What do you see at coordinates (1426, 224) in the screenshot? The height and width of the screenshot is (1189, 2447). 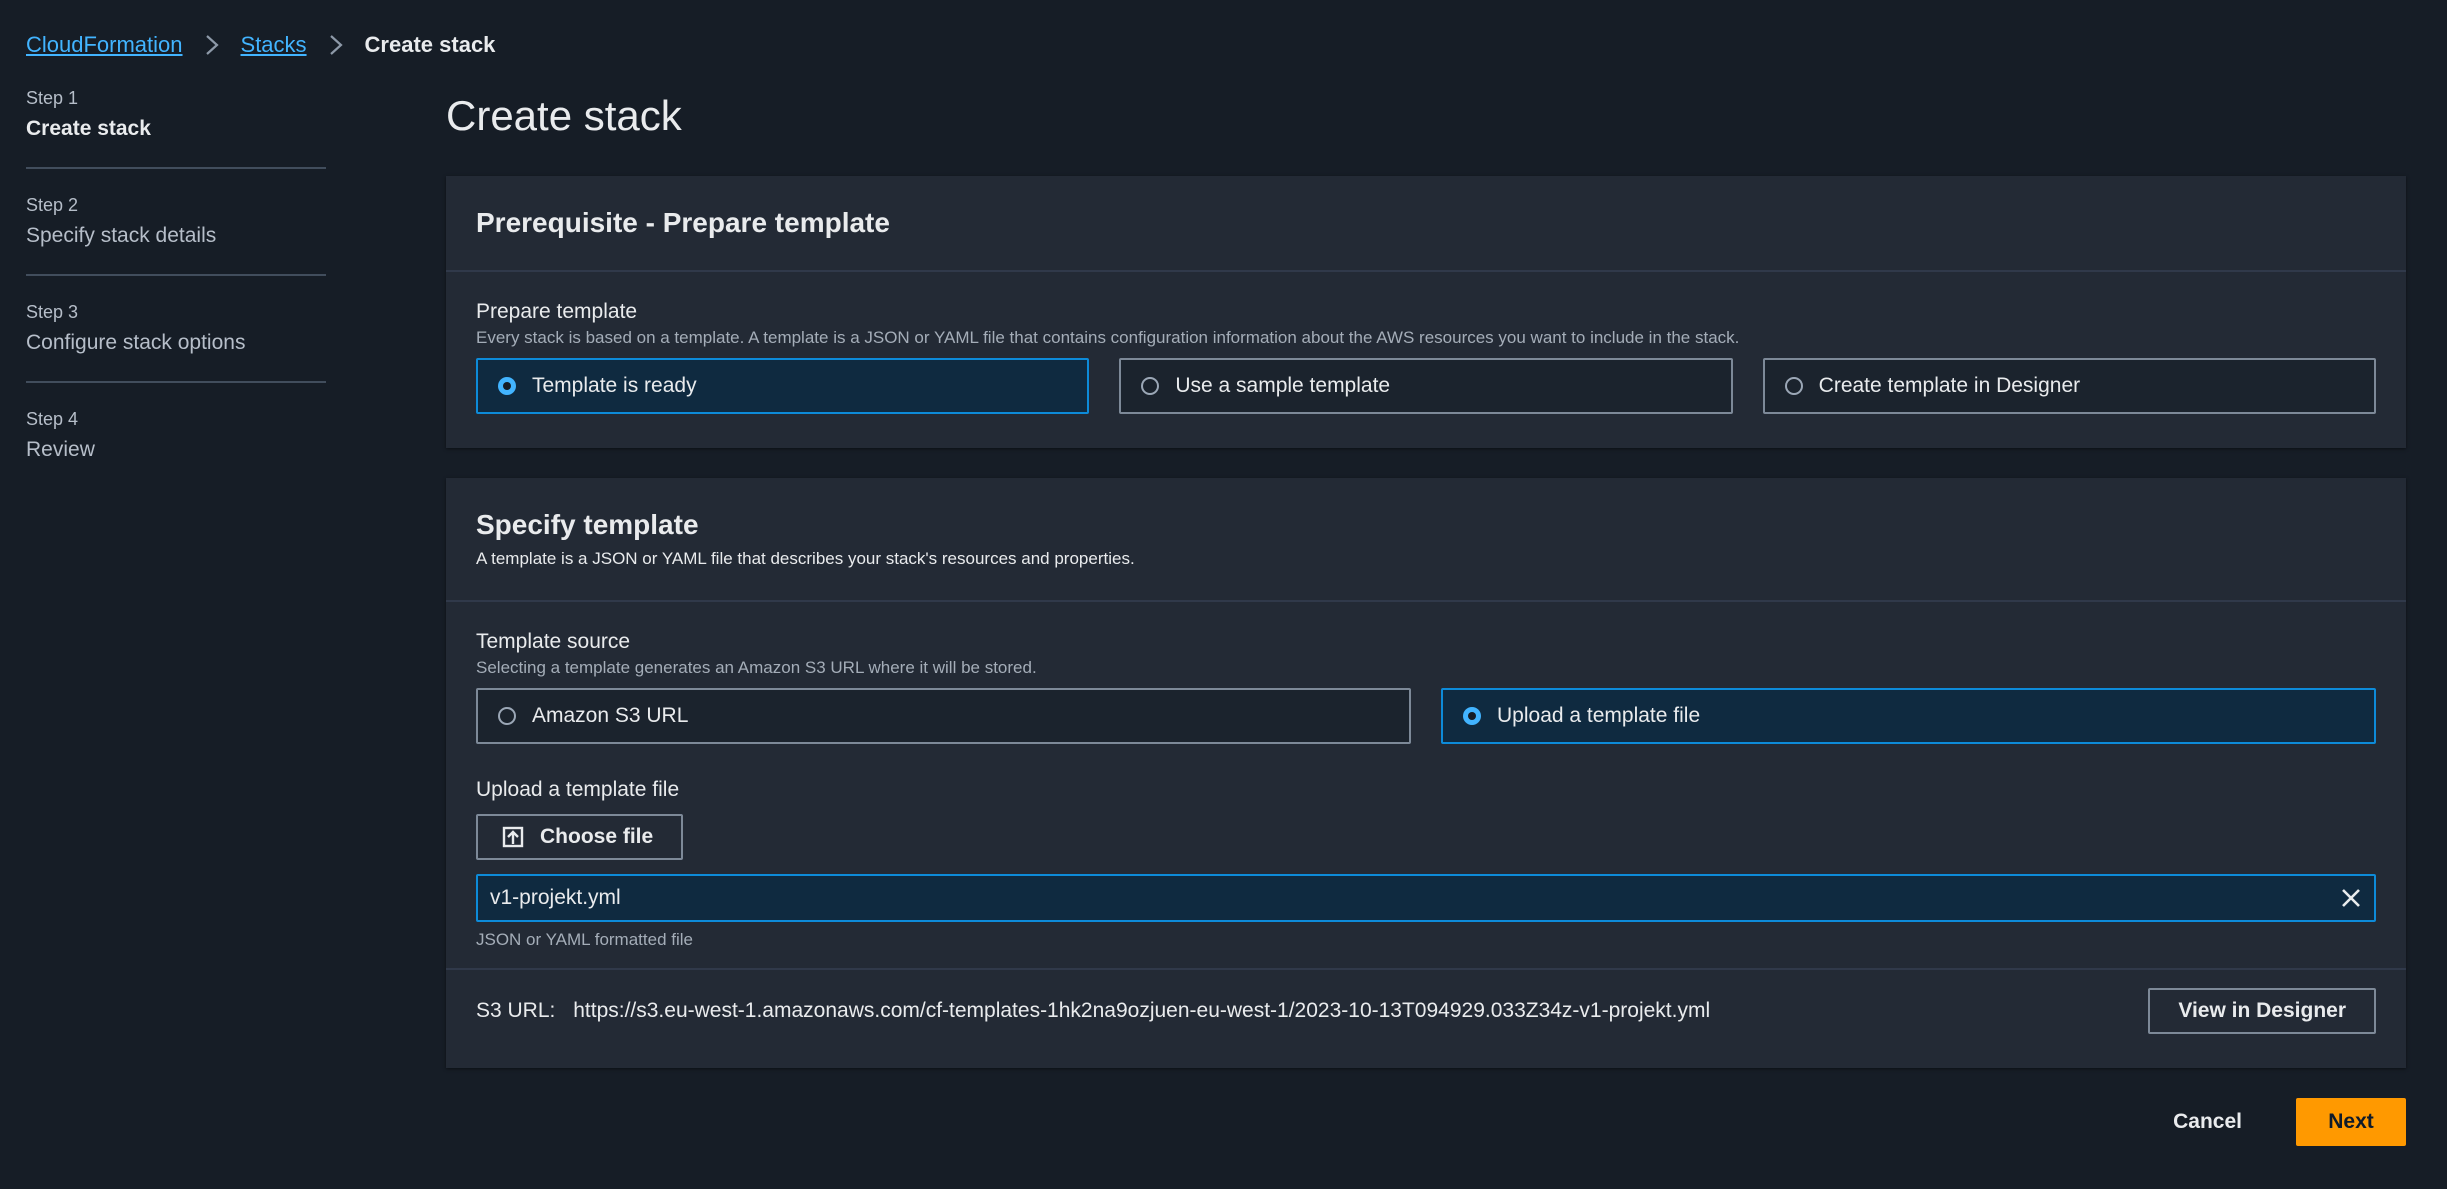 I see `panel-header: Prerequisite - Prepare template` at bounding box center [1426, 224].